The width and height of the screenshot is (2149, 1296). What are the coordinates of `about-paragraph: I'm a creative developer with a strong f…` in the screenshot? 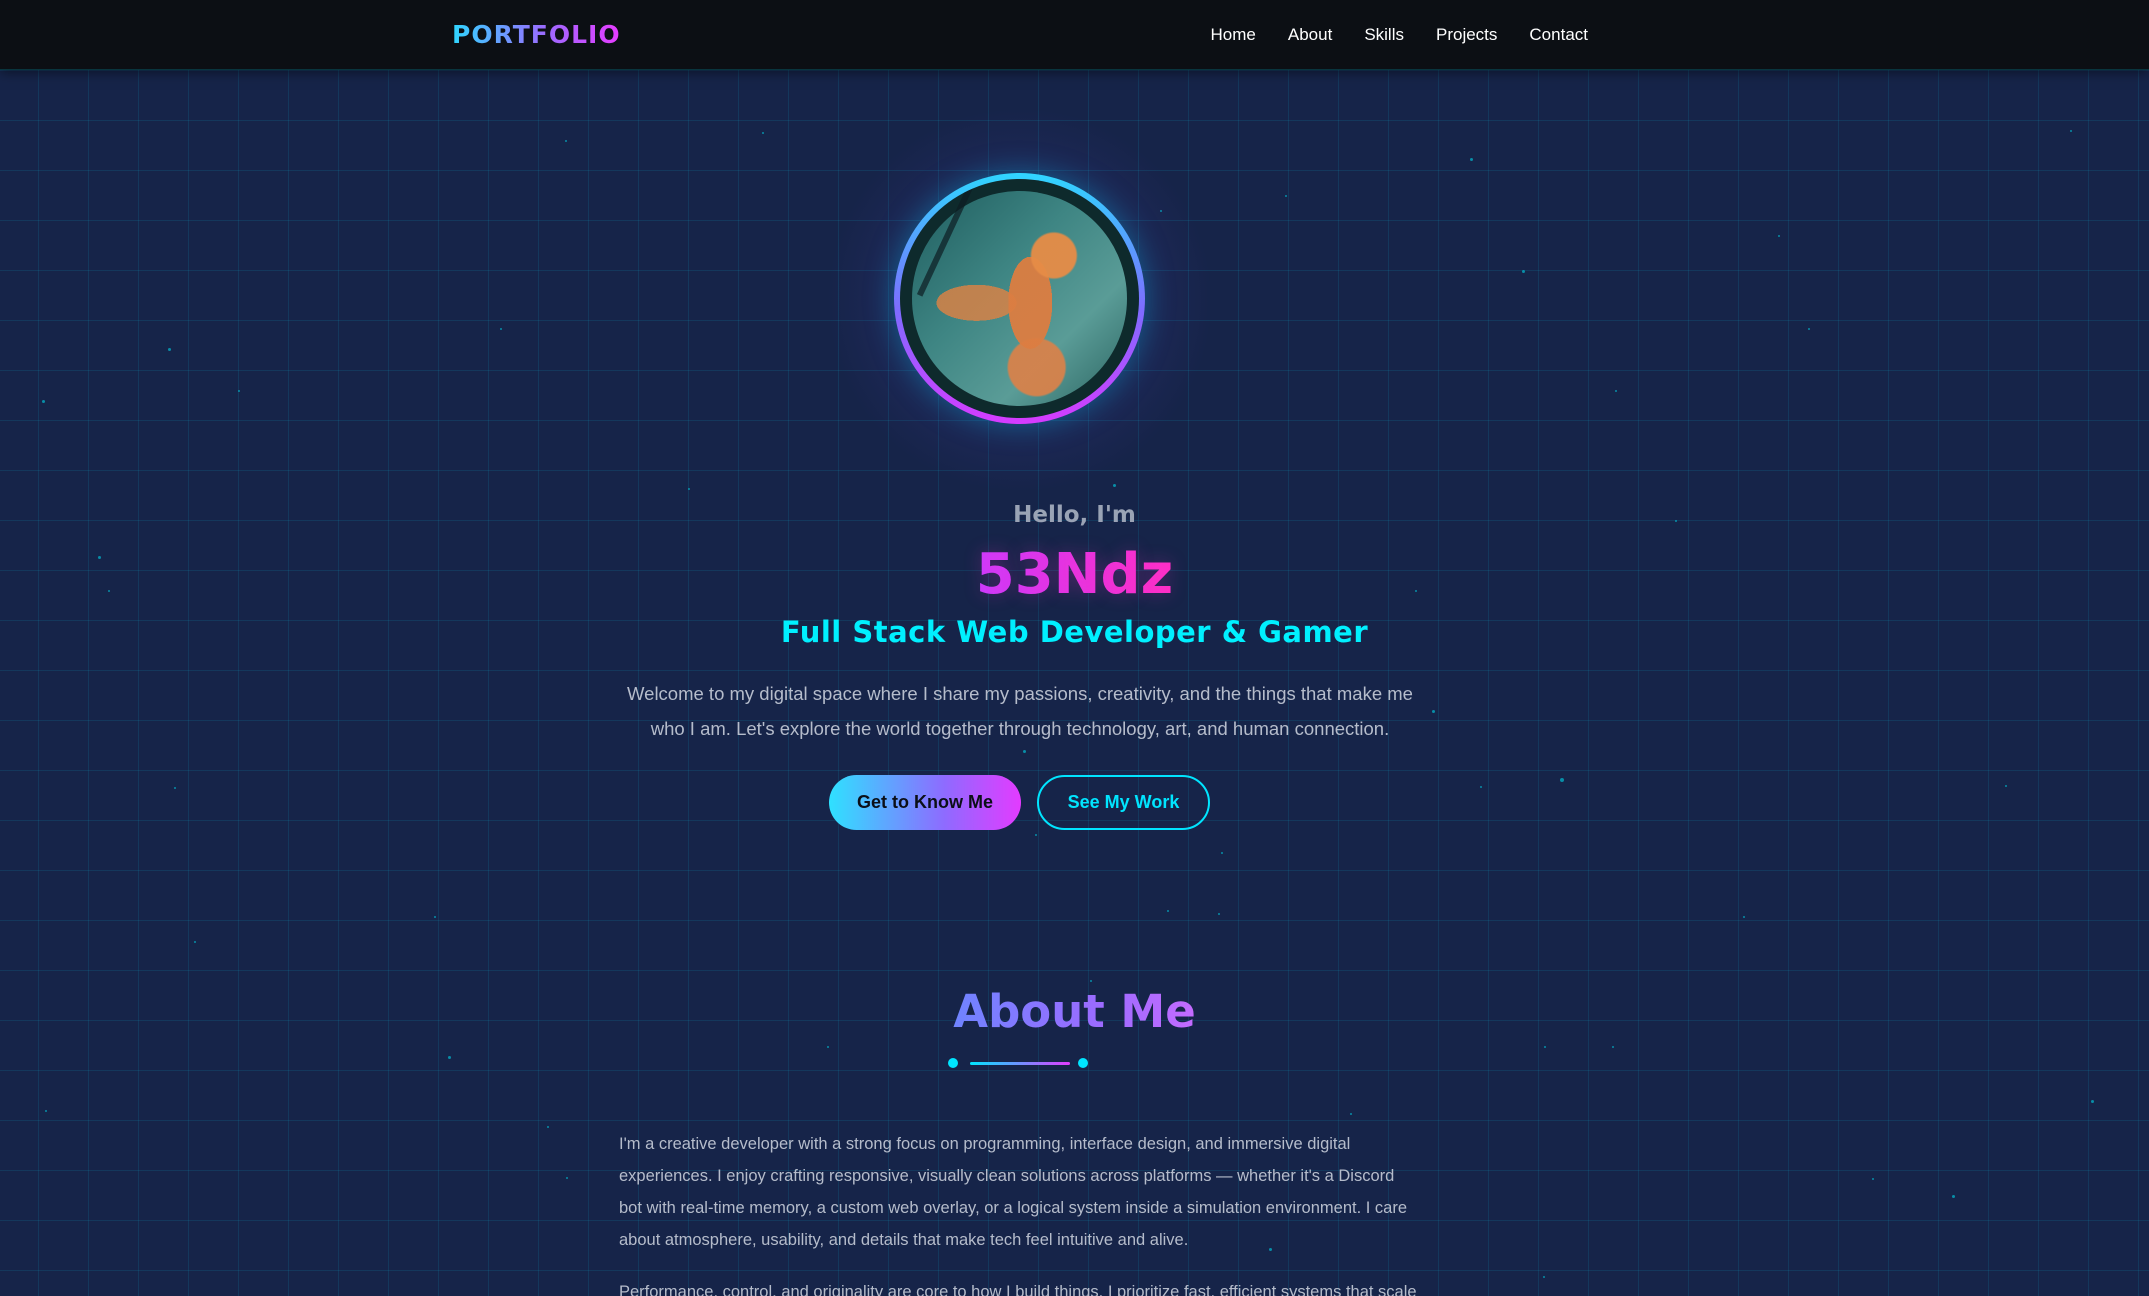 It's located at (1013, 1192).